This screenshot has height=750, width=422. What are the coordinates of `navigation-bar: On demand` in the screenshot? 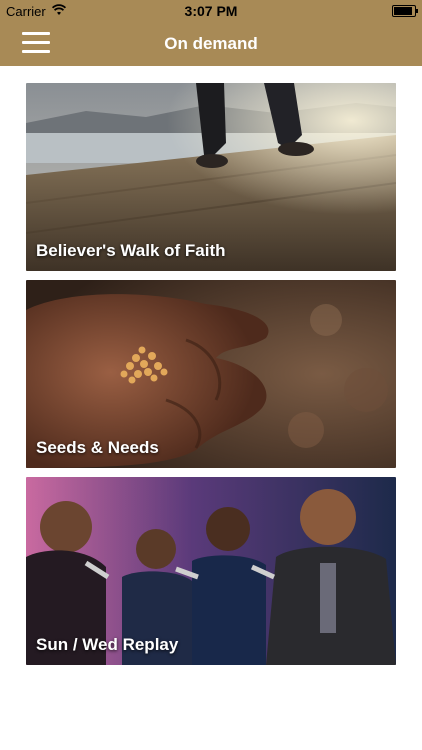 It's located at (211, 44).